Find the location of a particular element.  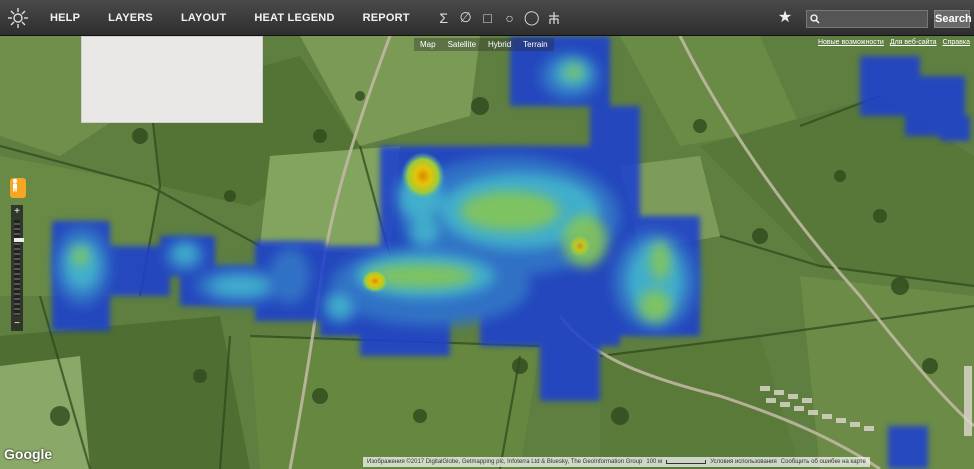

map-type-map: Map is located at coordinates (428, 44).